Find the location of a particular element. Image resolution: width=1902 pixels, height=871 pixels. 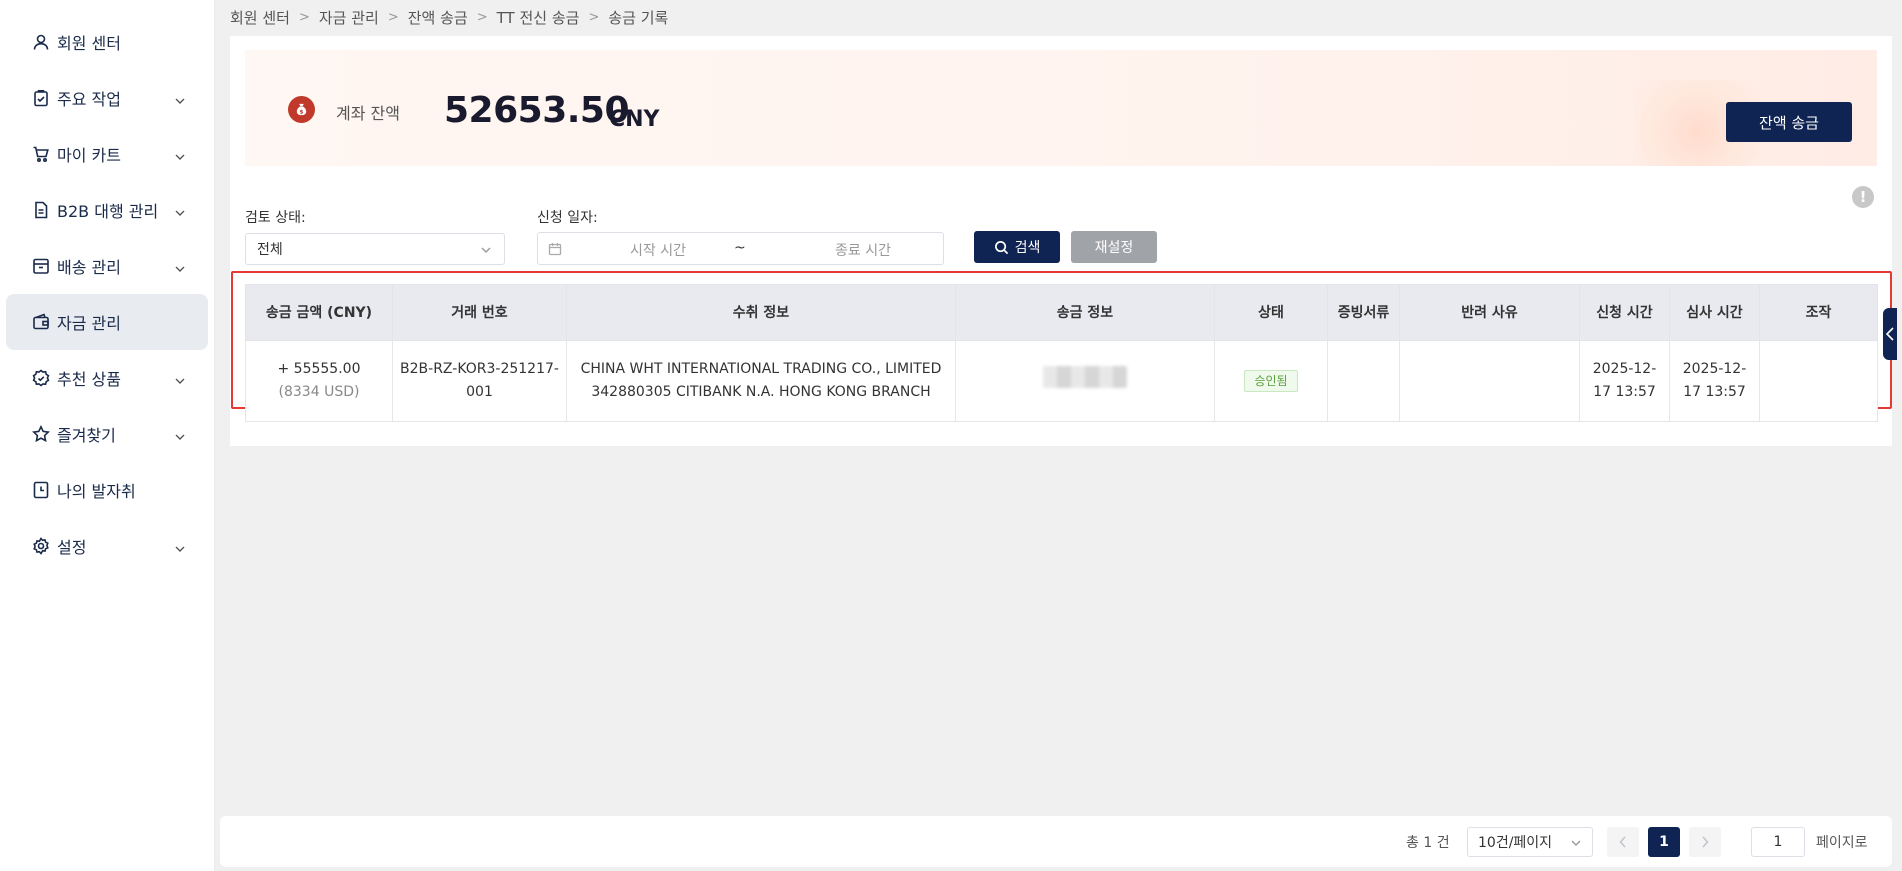

badge-icon is located at coordinates (41, 378).